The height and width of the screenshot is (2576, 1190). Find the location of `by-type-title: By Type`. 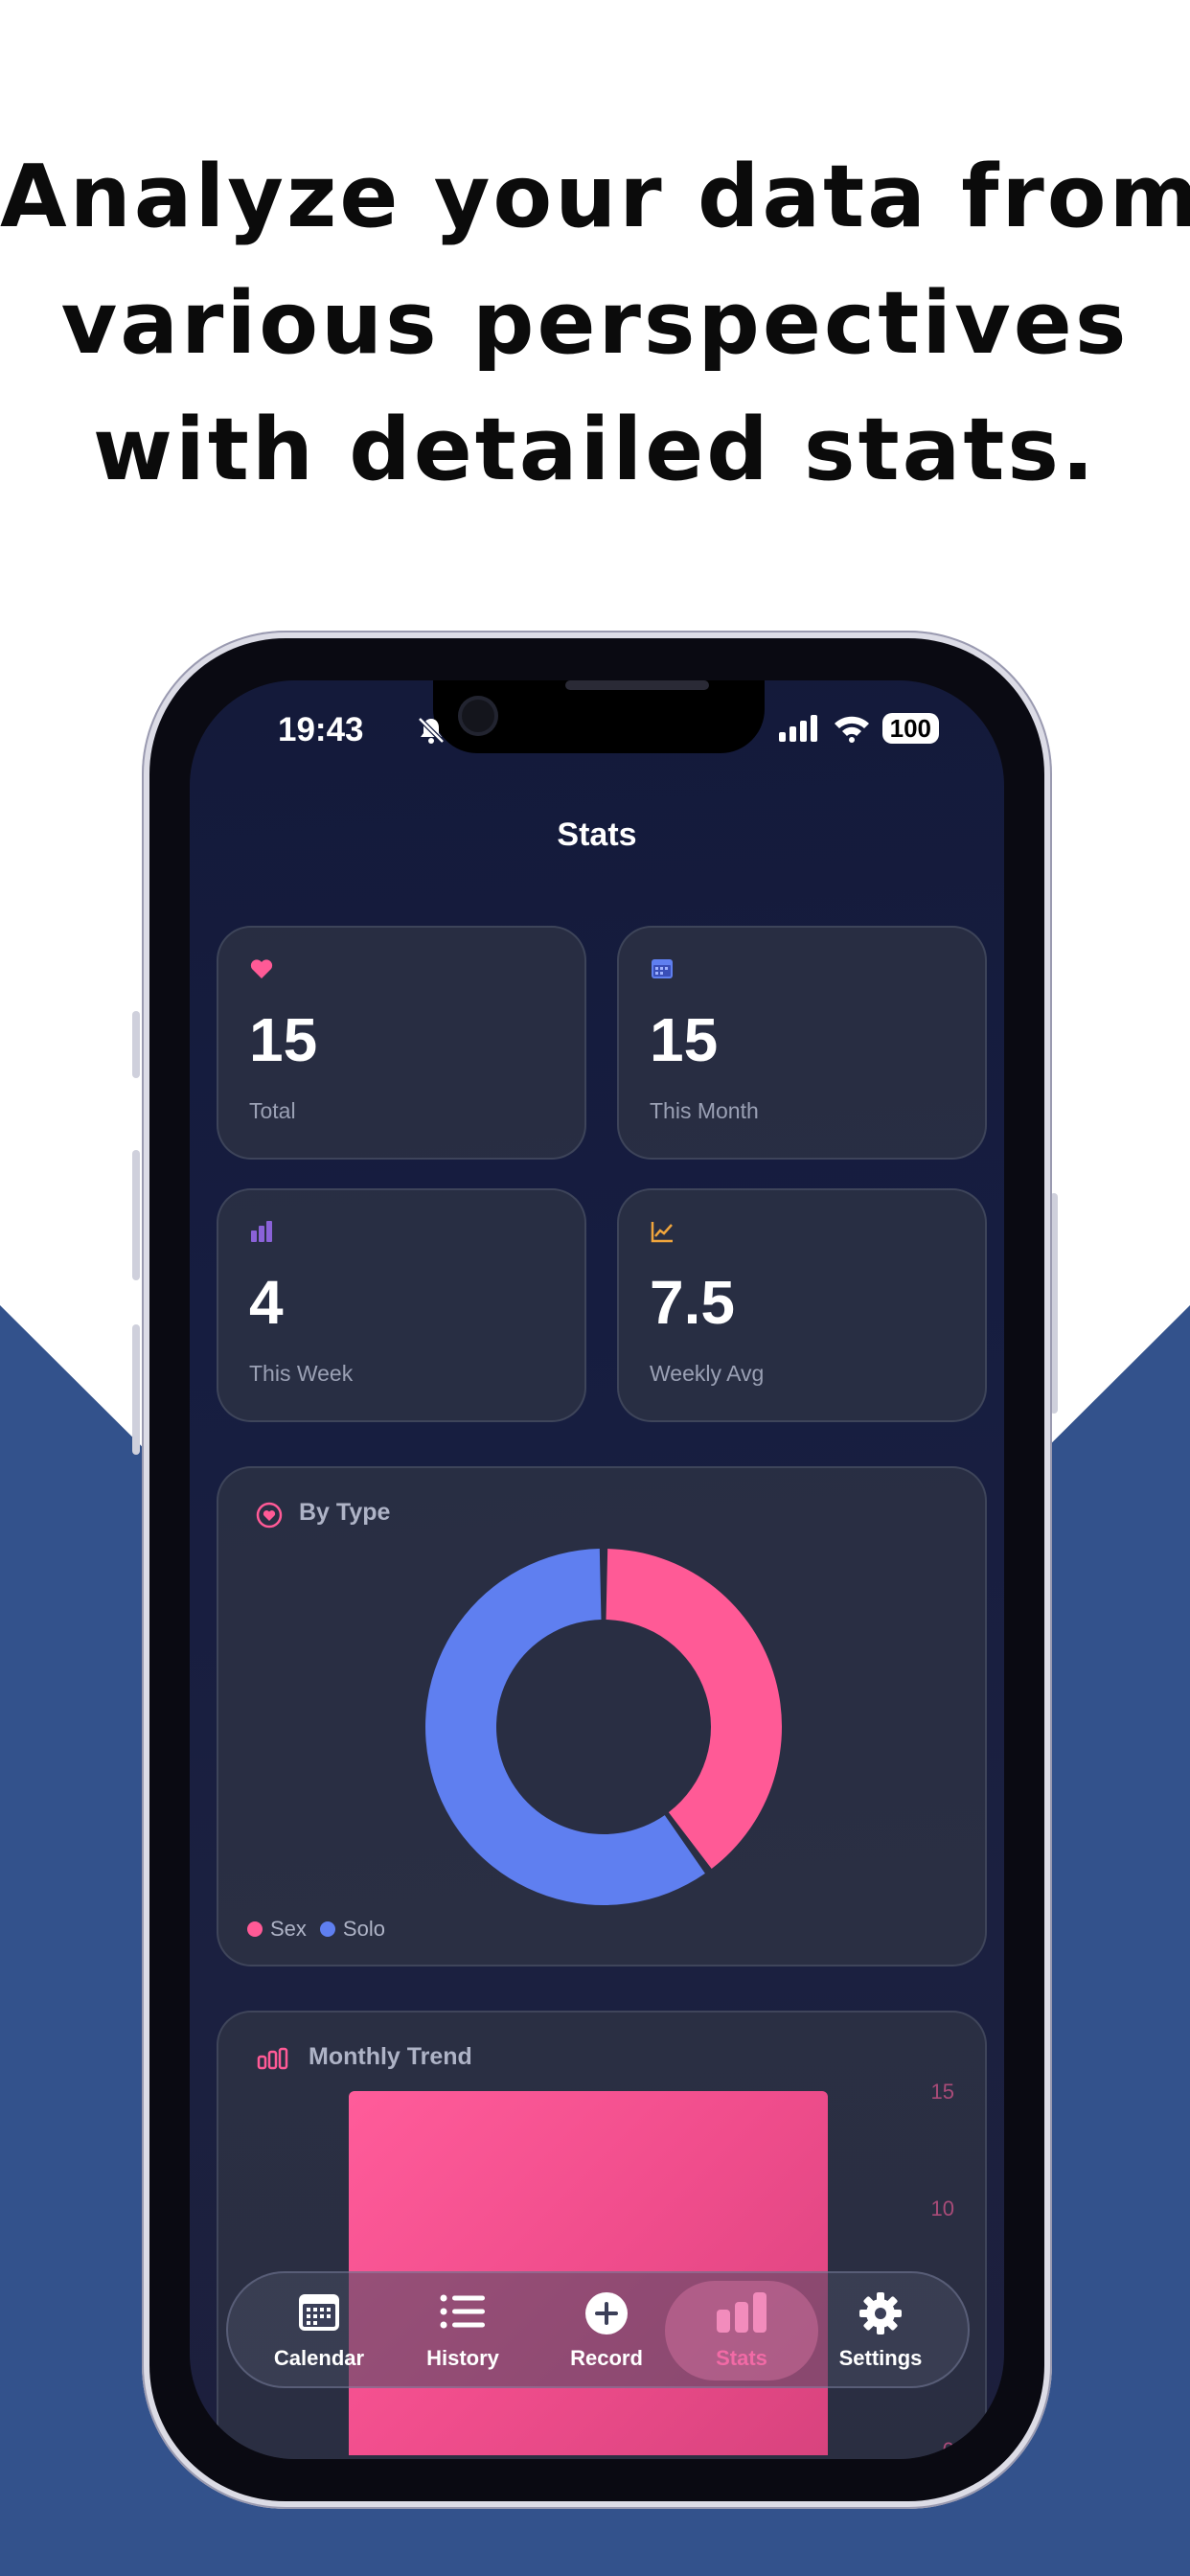

by-type-title: By Type is located at coordinates (345, 1512).